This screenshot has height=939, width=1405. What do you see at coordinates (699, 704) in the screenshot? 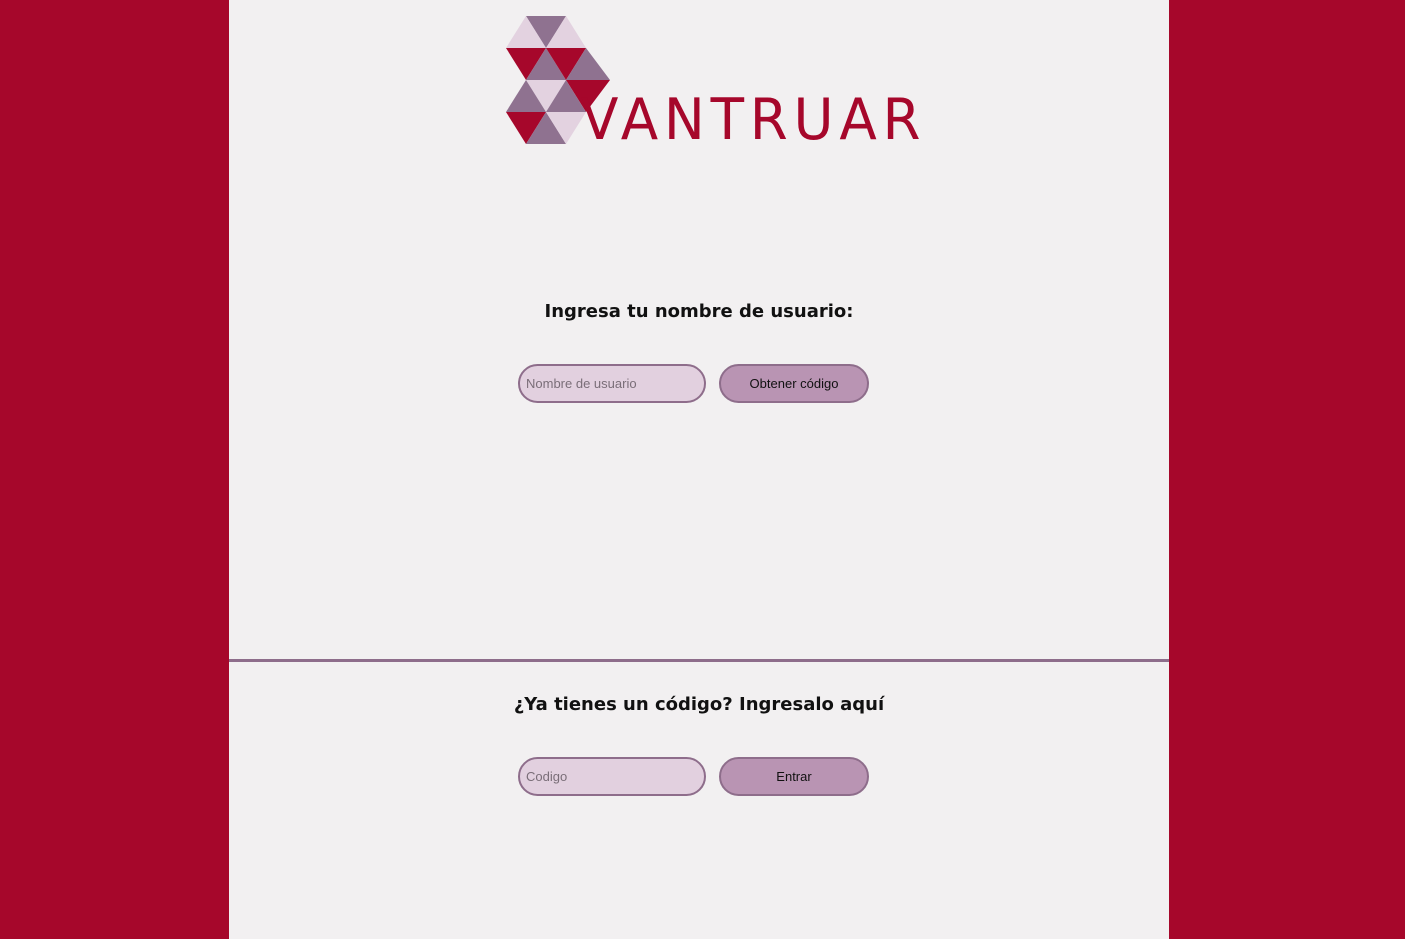
I see `code-heading: ¿Ya tienes un código? Ingresalo aquí` at bounding box center [699, 704].